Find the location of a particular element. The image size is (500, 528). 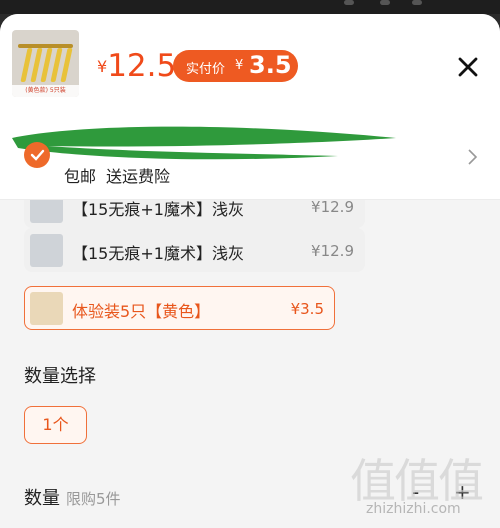

quantity-label: 数量 is located at coordinates (42, 498).